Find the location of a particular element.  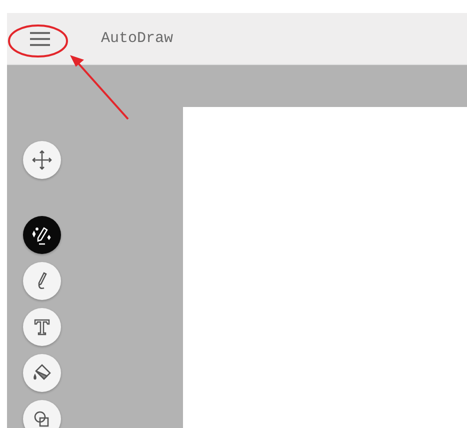

menu-icon is located at coordinates (40, 39).